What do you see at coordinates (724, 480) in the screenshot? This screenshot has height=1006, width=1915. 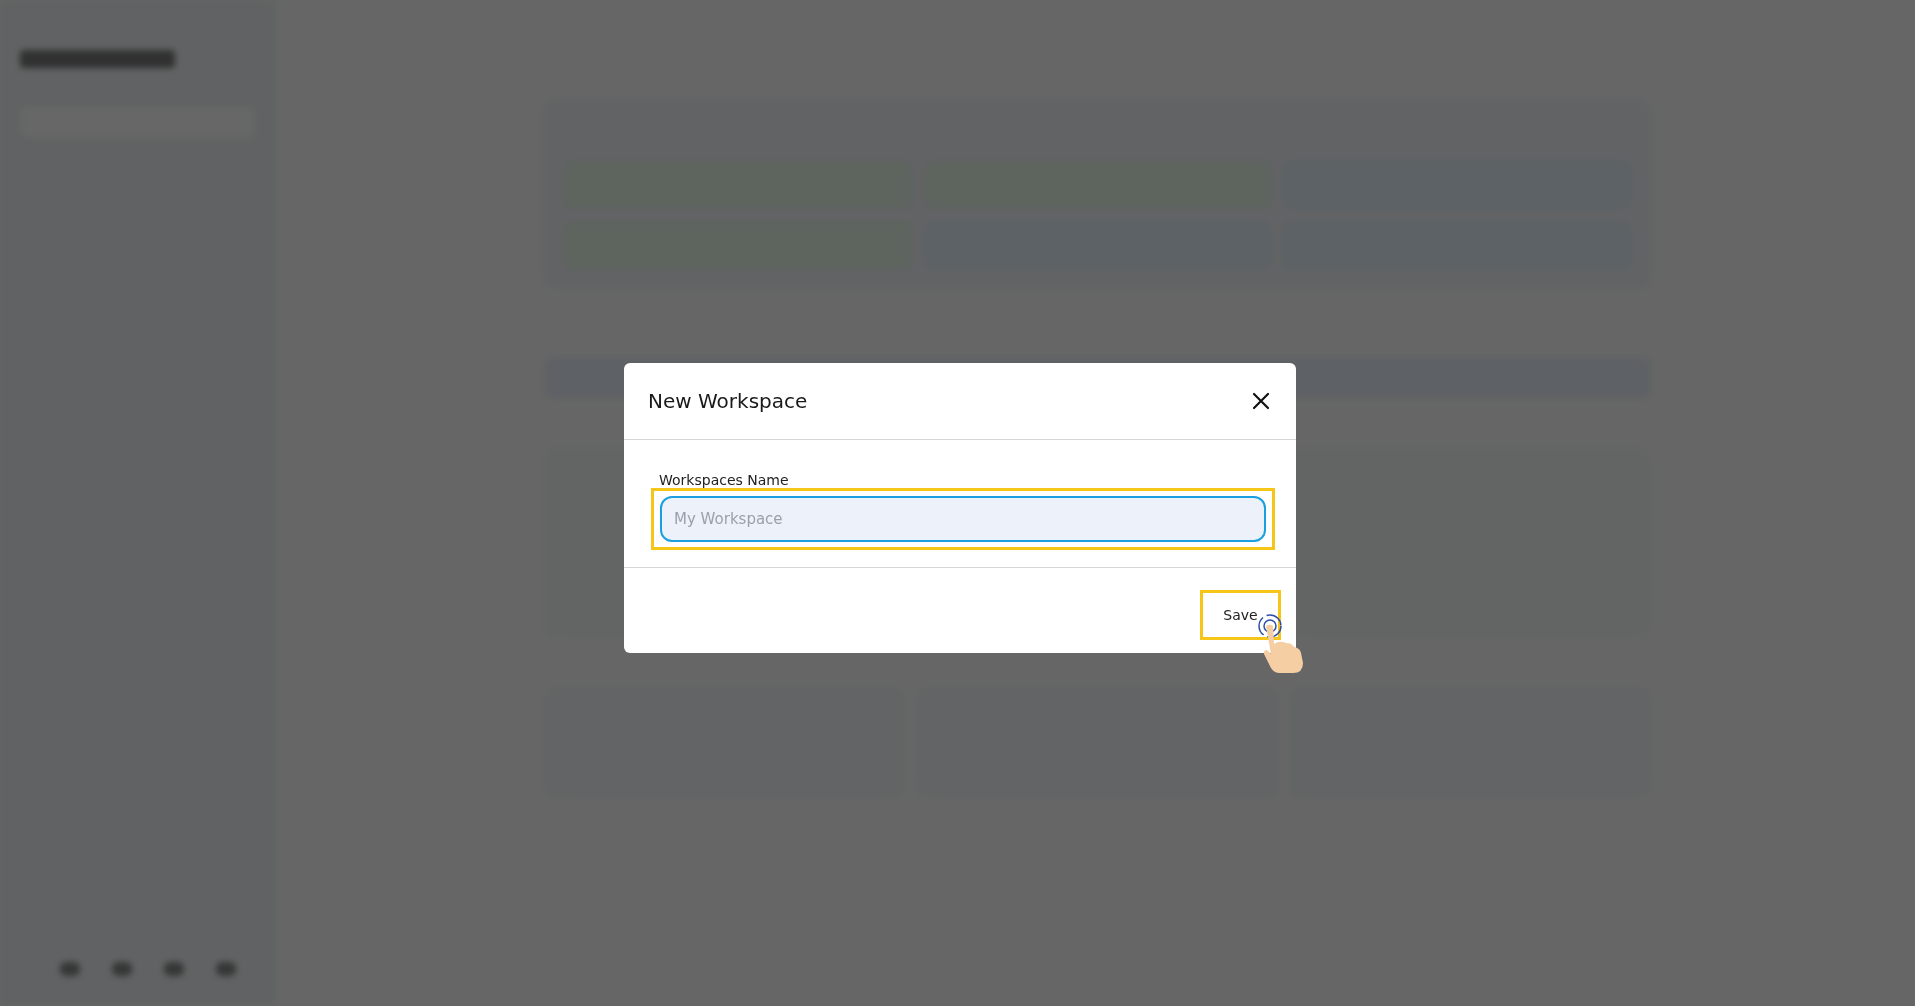 I see `field-label: Workspaces Name` at bounding box center [724, 480].